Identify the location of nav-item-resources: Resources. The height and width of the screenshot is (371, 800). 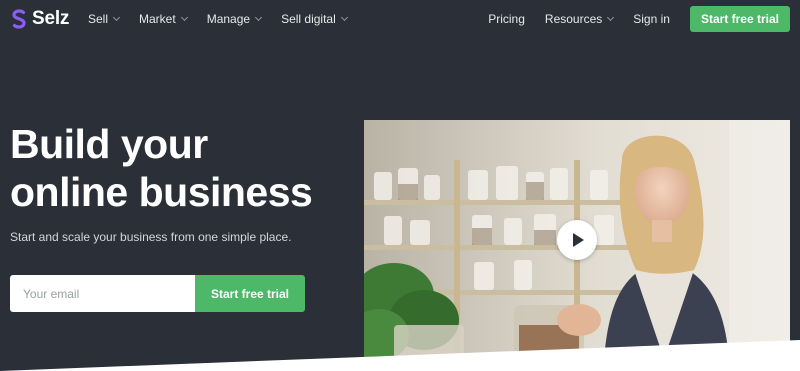
(579, 19).